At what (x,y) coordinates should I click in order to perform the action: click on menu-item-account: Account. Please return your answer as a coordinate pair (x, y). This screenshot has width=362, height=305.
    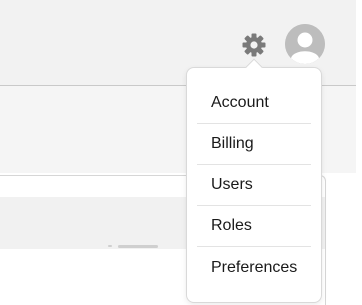
    Looking at the image, I should click on (254, 103).